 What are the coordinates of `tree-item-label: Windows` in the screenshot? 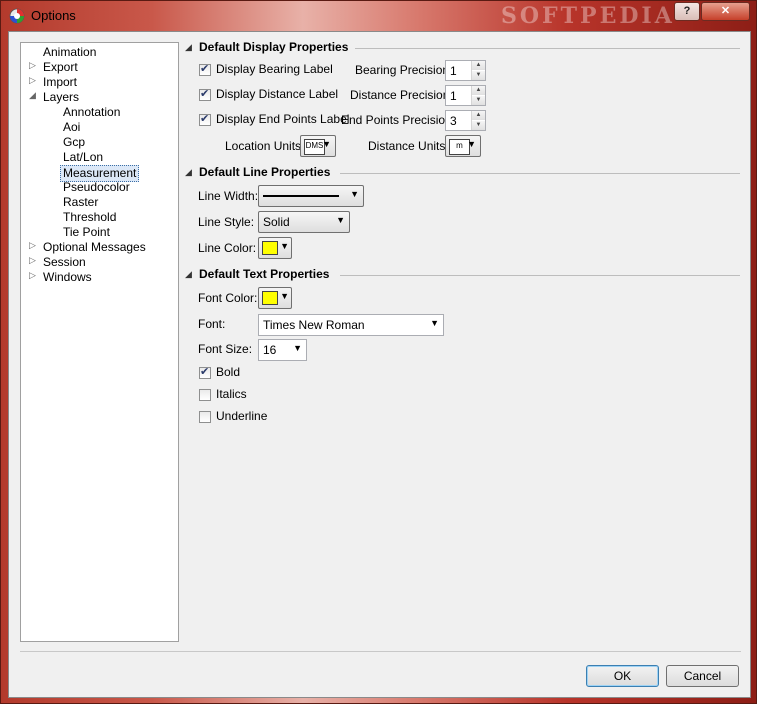 It's located at (67, 277).